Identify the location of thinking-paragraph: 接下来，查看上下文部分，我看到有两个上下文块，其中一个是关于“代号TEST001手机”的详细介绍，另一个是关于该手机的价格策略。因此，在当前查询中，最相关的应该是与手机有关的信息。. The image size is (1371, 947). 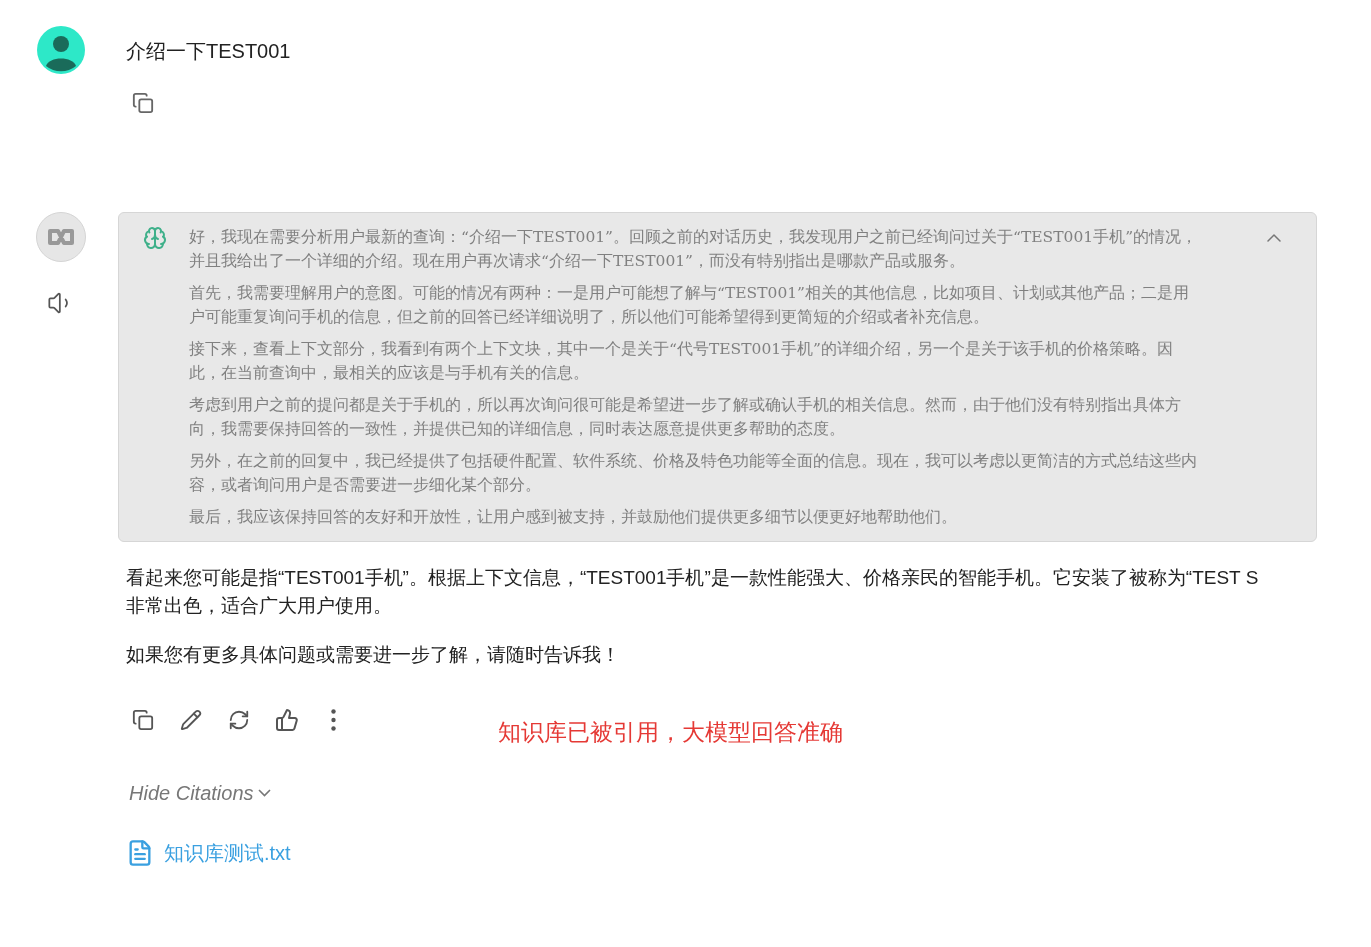
(682, 361).